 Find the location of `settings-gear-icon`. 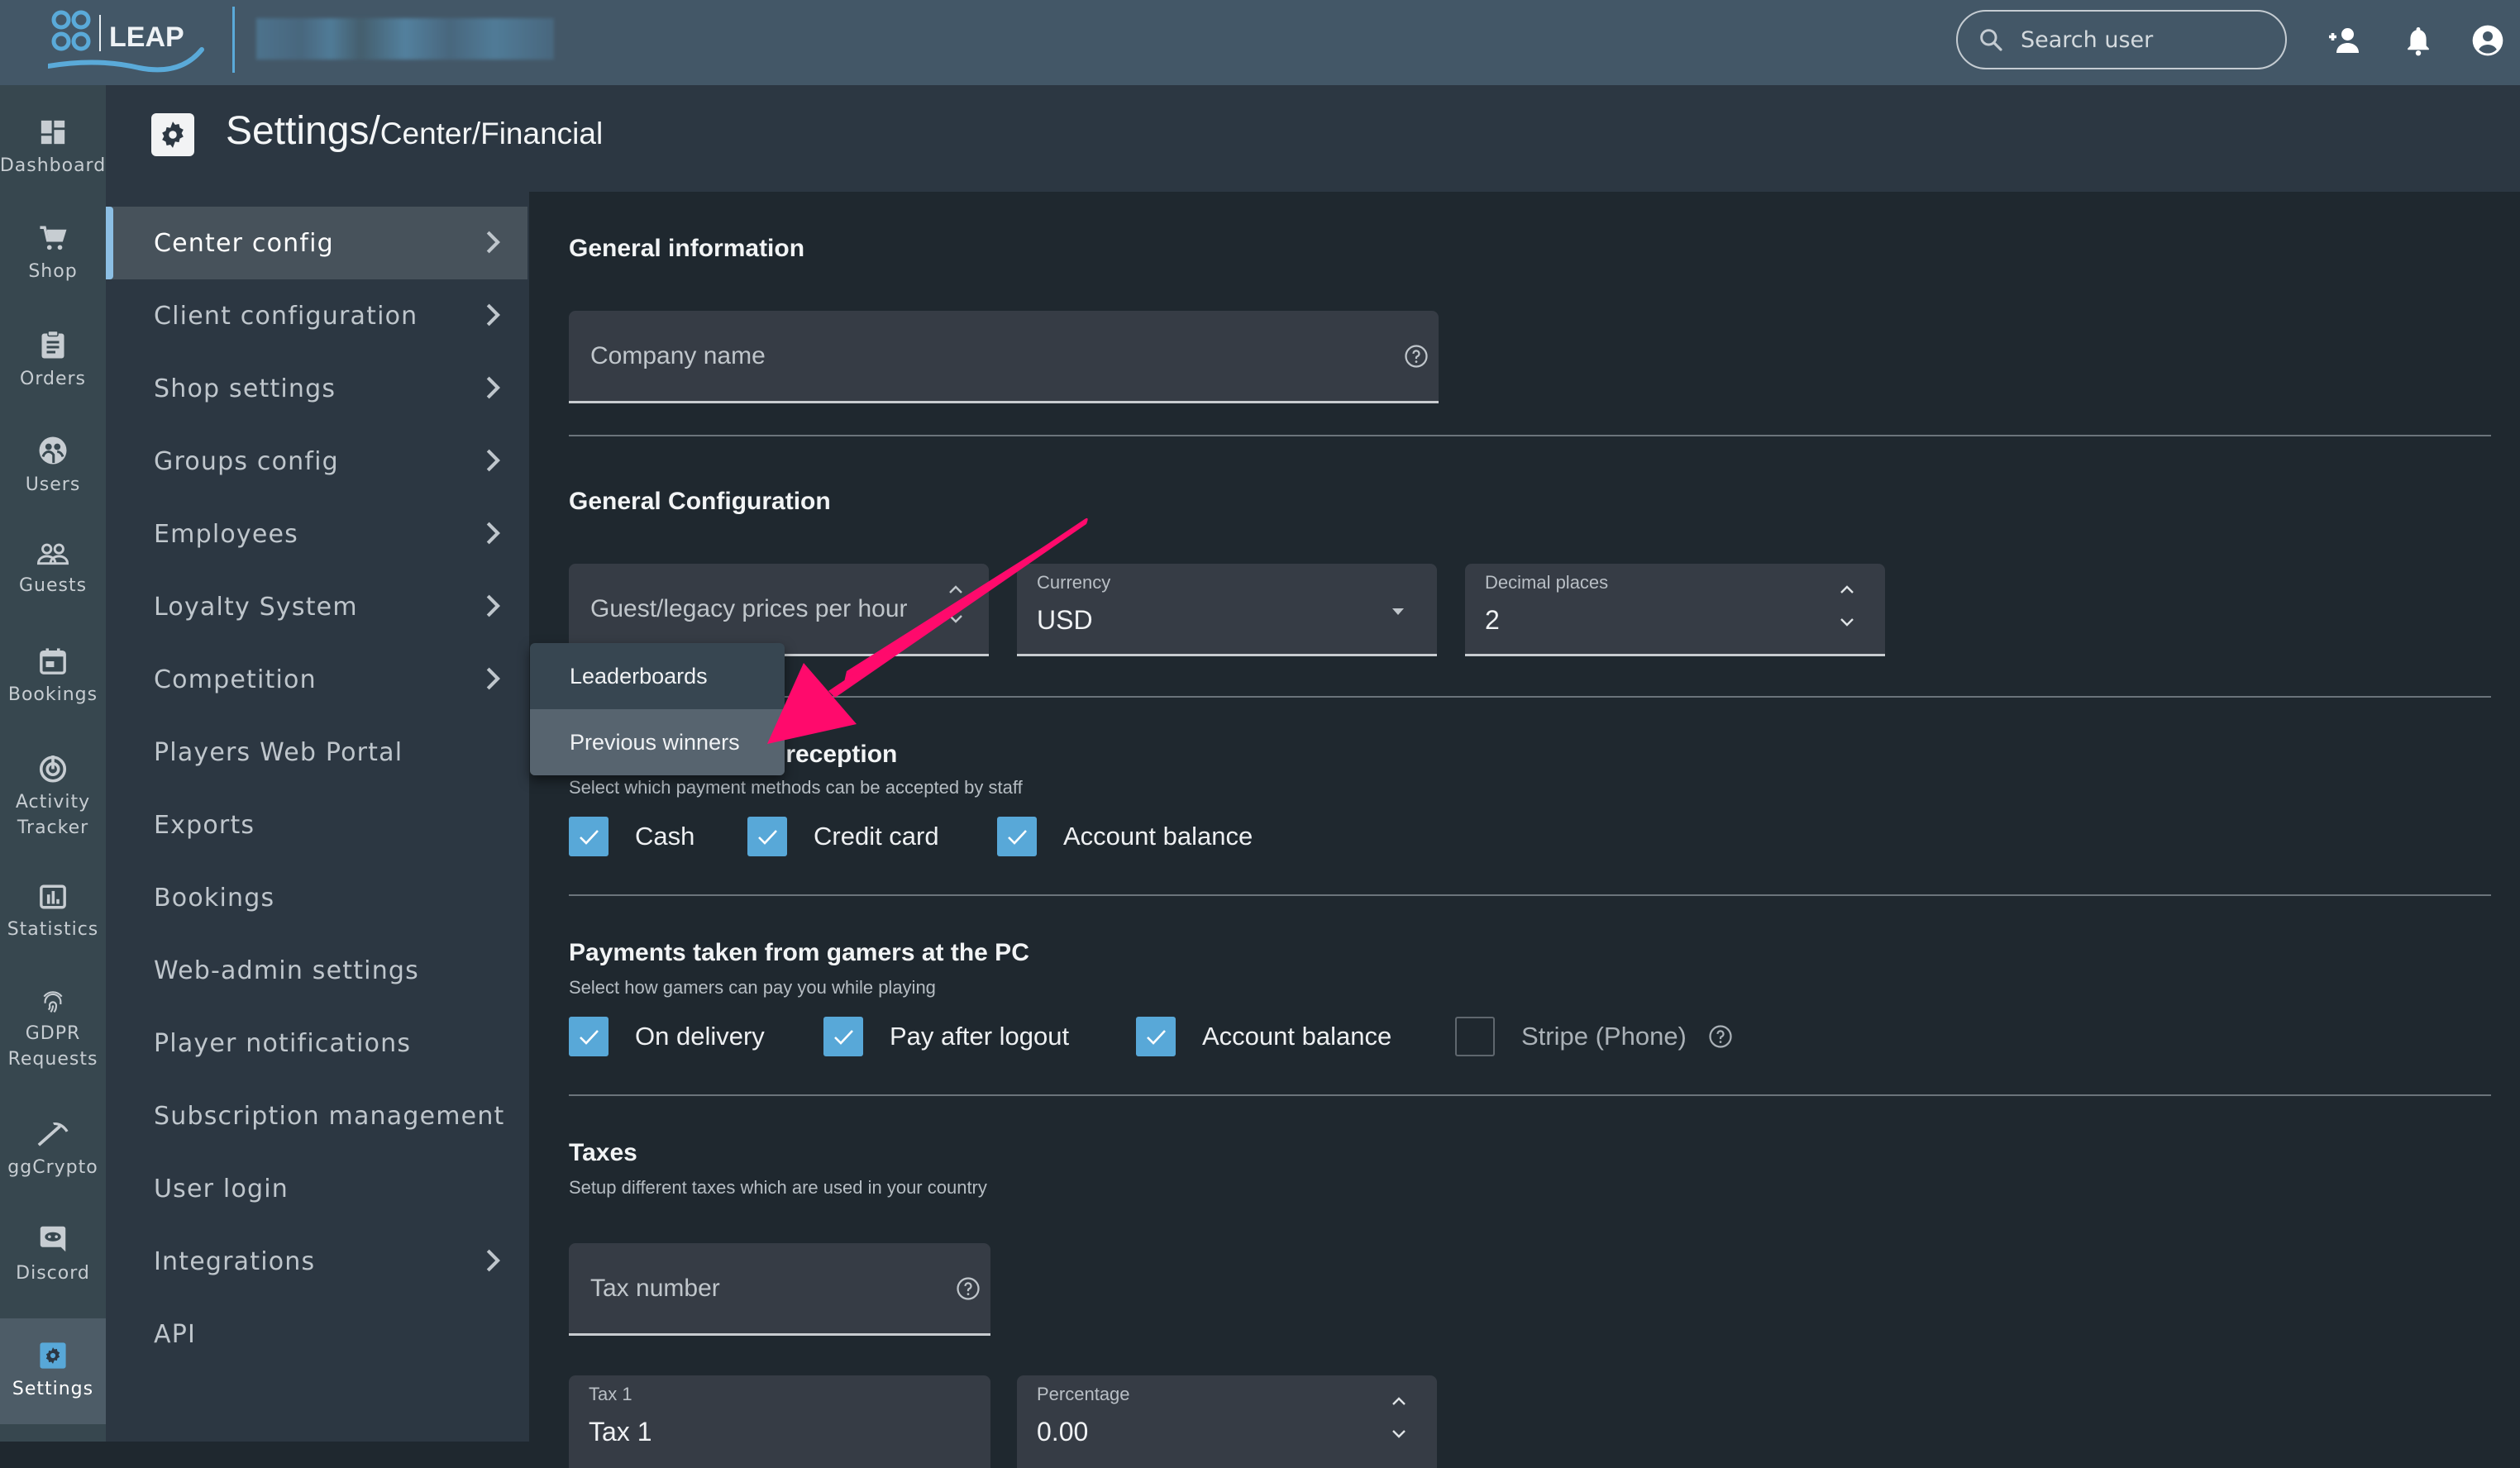

settings-gear-icon is located at coordinates (172, 134).